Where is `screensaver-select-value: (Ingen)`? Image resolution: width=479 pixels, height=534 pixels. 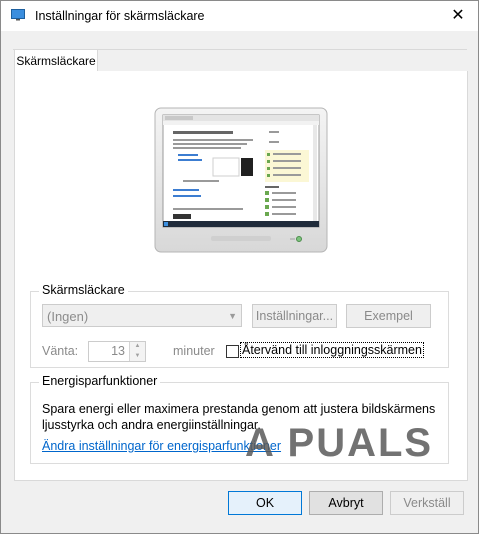 screensaver-select-value: (Ingen) is located at coordinates (68, 316).